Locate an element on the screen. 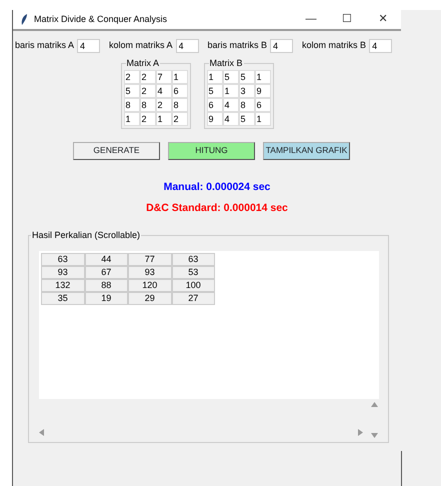 The width and height of the screenshot is (441, 486). field-label: kolom matriks B is located at coordinates (334, 45).